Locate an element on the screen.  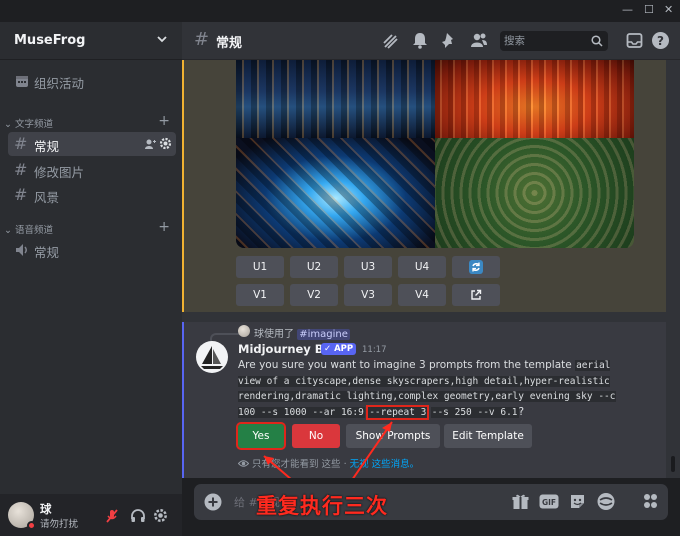
sidebar-item-label: 组织活动 is located at coordinates (59, 83).